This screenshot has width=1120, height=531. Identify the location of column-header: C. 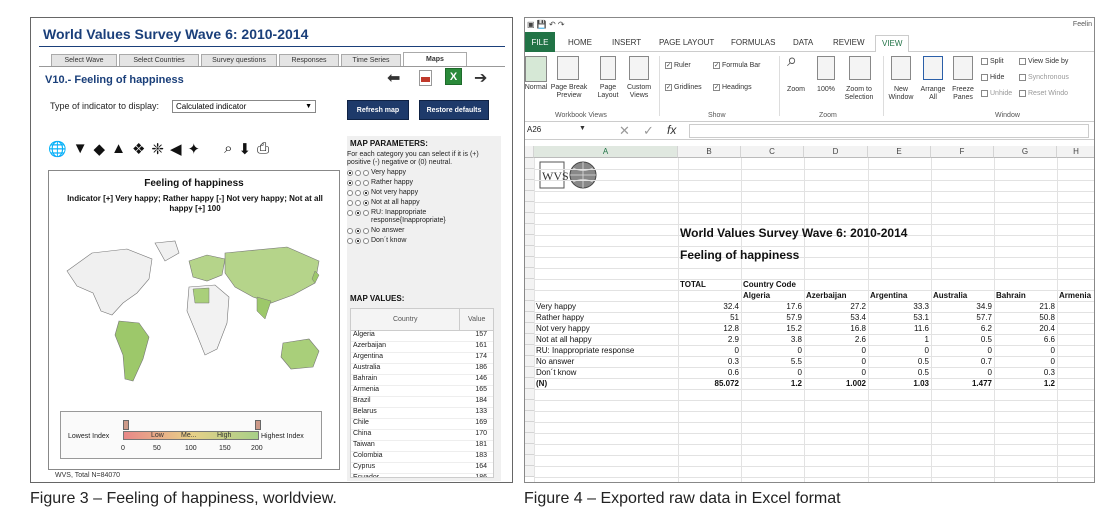
(772, 152).